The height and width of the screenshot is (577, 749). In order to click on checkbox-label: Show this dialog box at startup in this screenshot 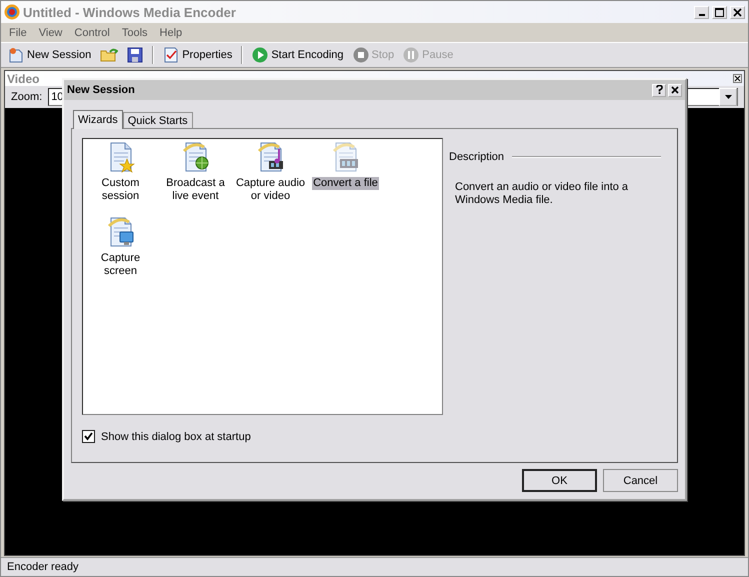, I will do `click(176, 436)`.